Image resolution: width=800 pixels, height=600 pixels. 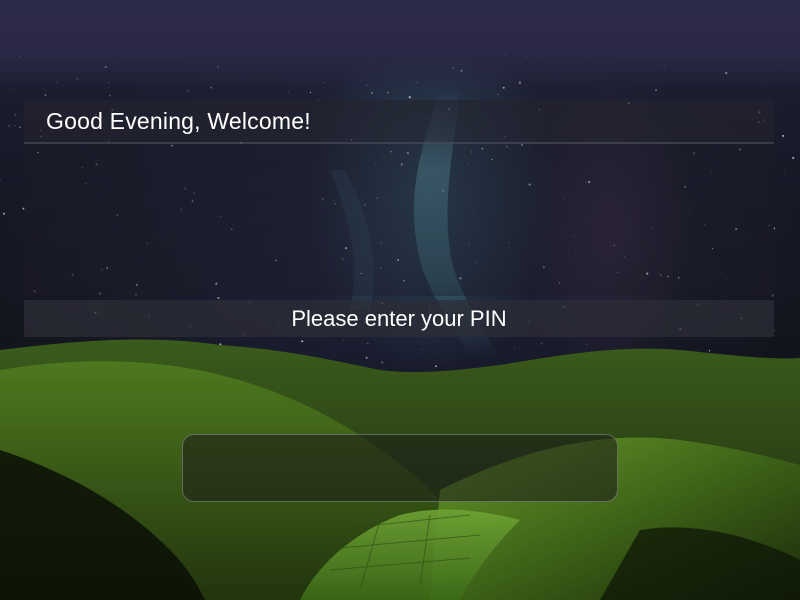 I want to click on pin-prompt: Please enter your PIN, so click(x=399, y=318).